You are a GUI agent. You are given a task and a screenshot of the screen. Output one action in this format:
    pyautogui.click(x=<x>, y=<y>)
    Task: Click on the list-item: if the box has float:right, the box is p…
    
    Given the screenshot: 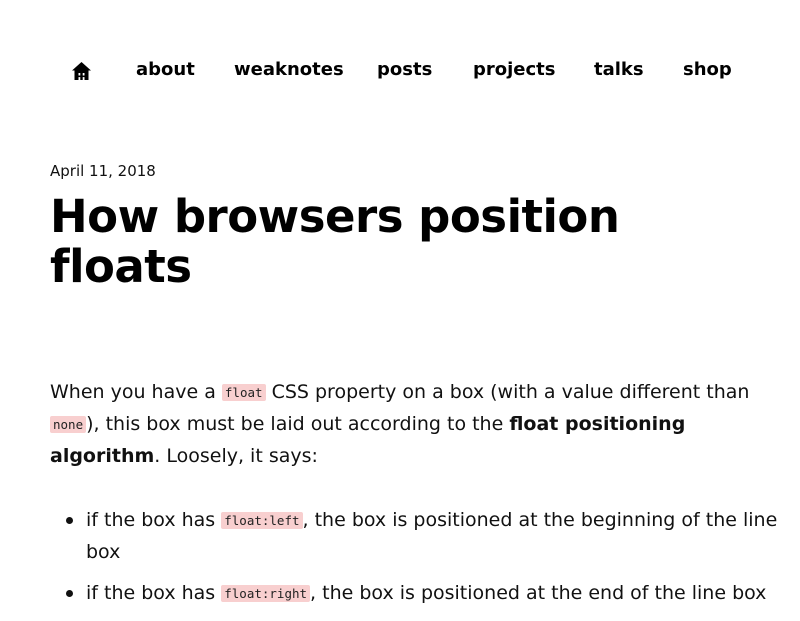 What is the action you would take?
    pyautogui.click(x=433, y=594)
    